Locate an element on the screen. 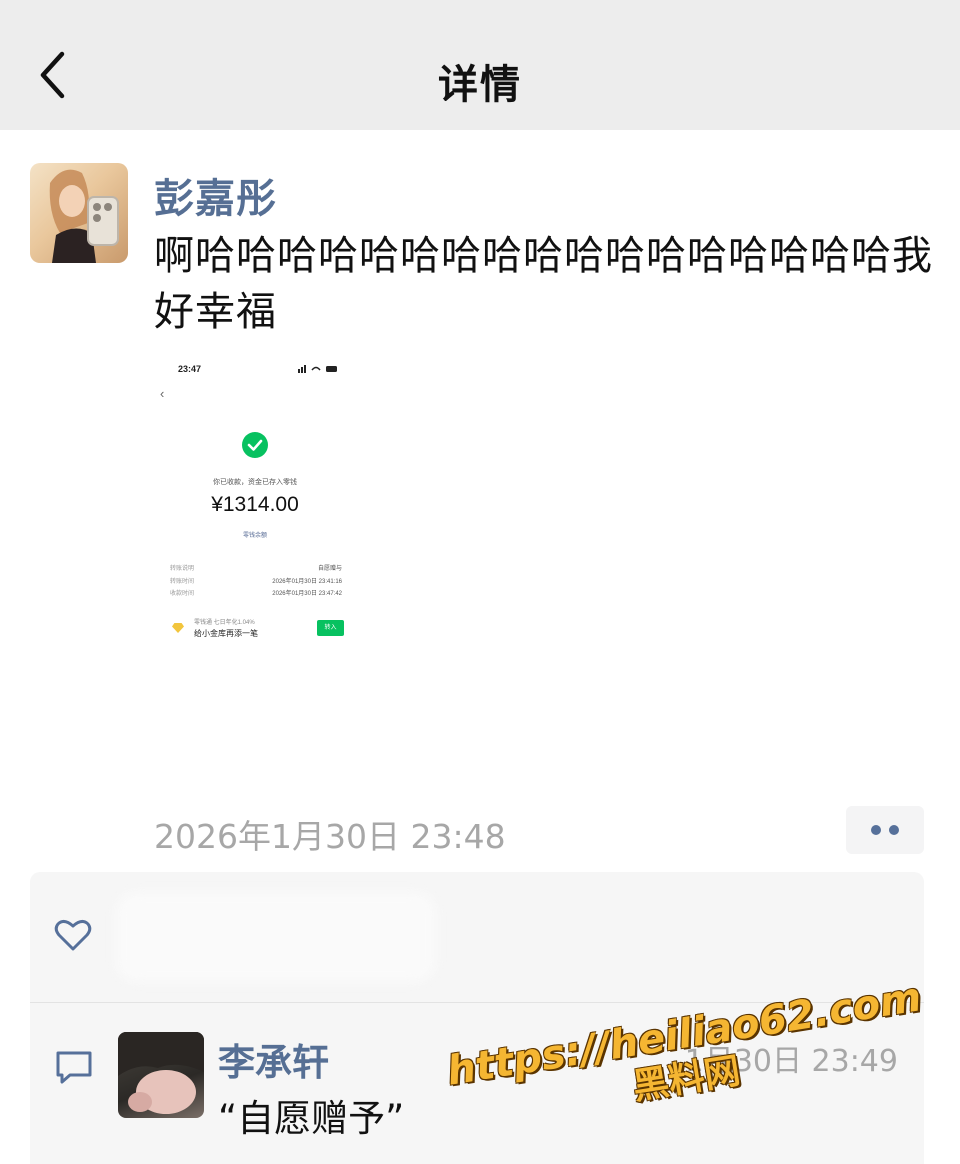 This screenshot has height=1164, width=960. image-back-icon: ‹ is located at coordinates (162, 393).